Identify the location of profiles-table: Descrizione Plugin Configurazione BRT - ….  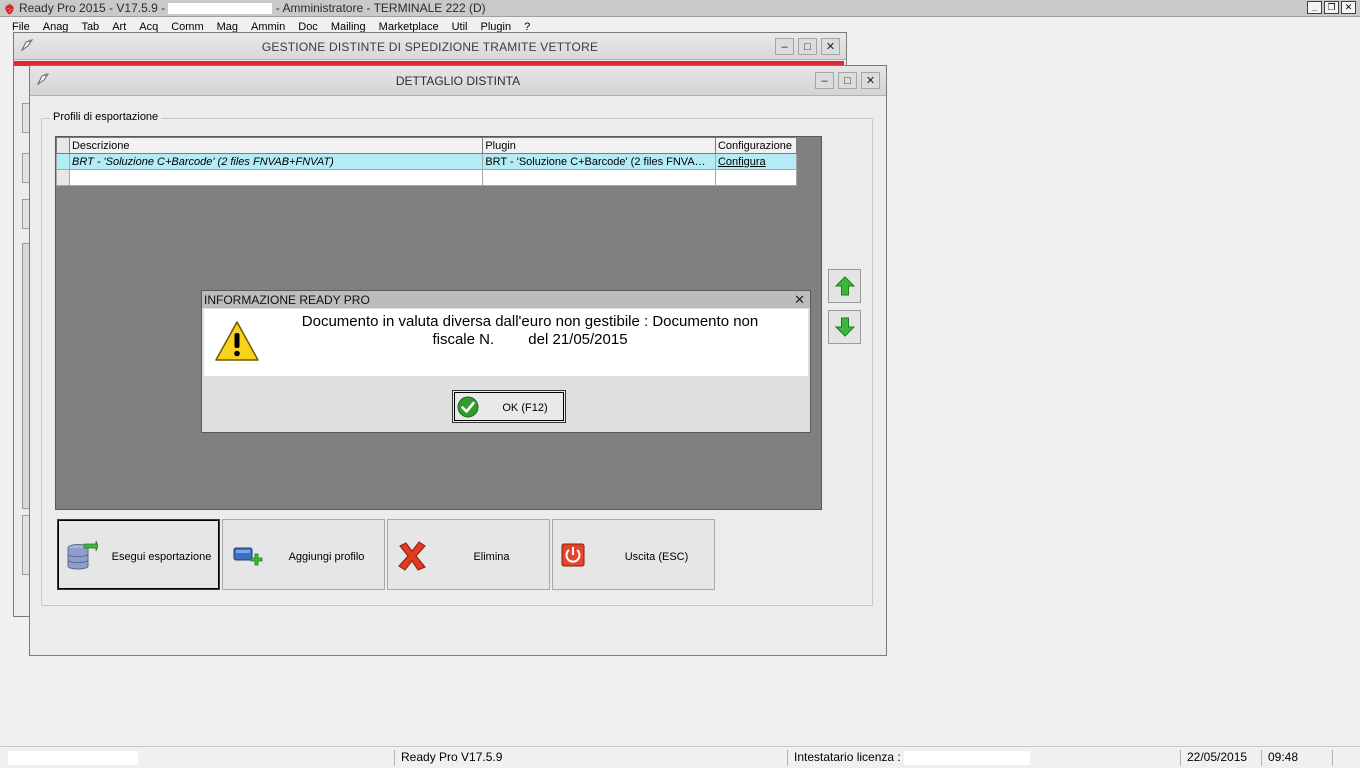
(427, 161).